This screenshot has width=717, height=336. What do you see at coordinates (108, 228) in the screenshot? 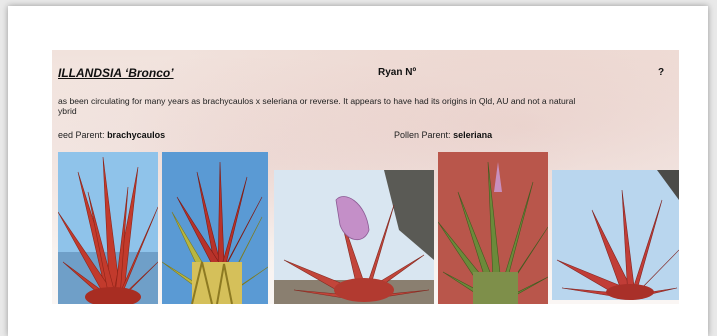
I see `photo-brachycaulos-red` at bounding box center [108, 228].